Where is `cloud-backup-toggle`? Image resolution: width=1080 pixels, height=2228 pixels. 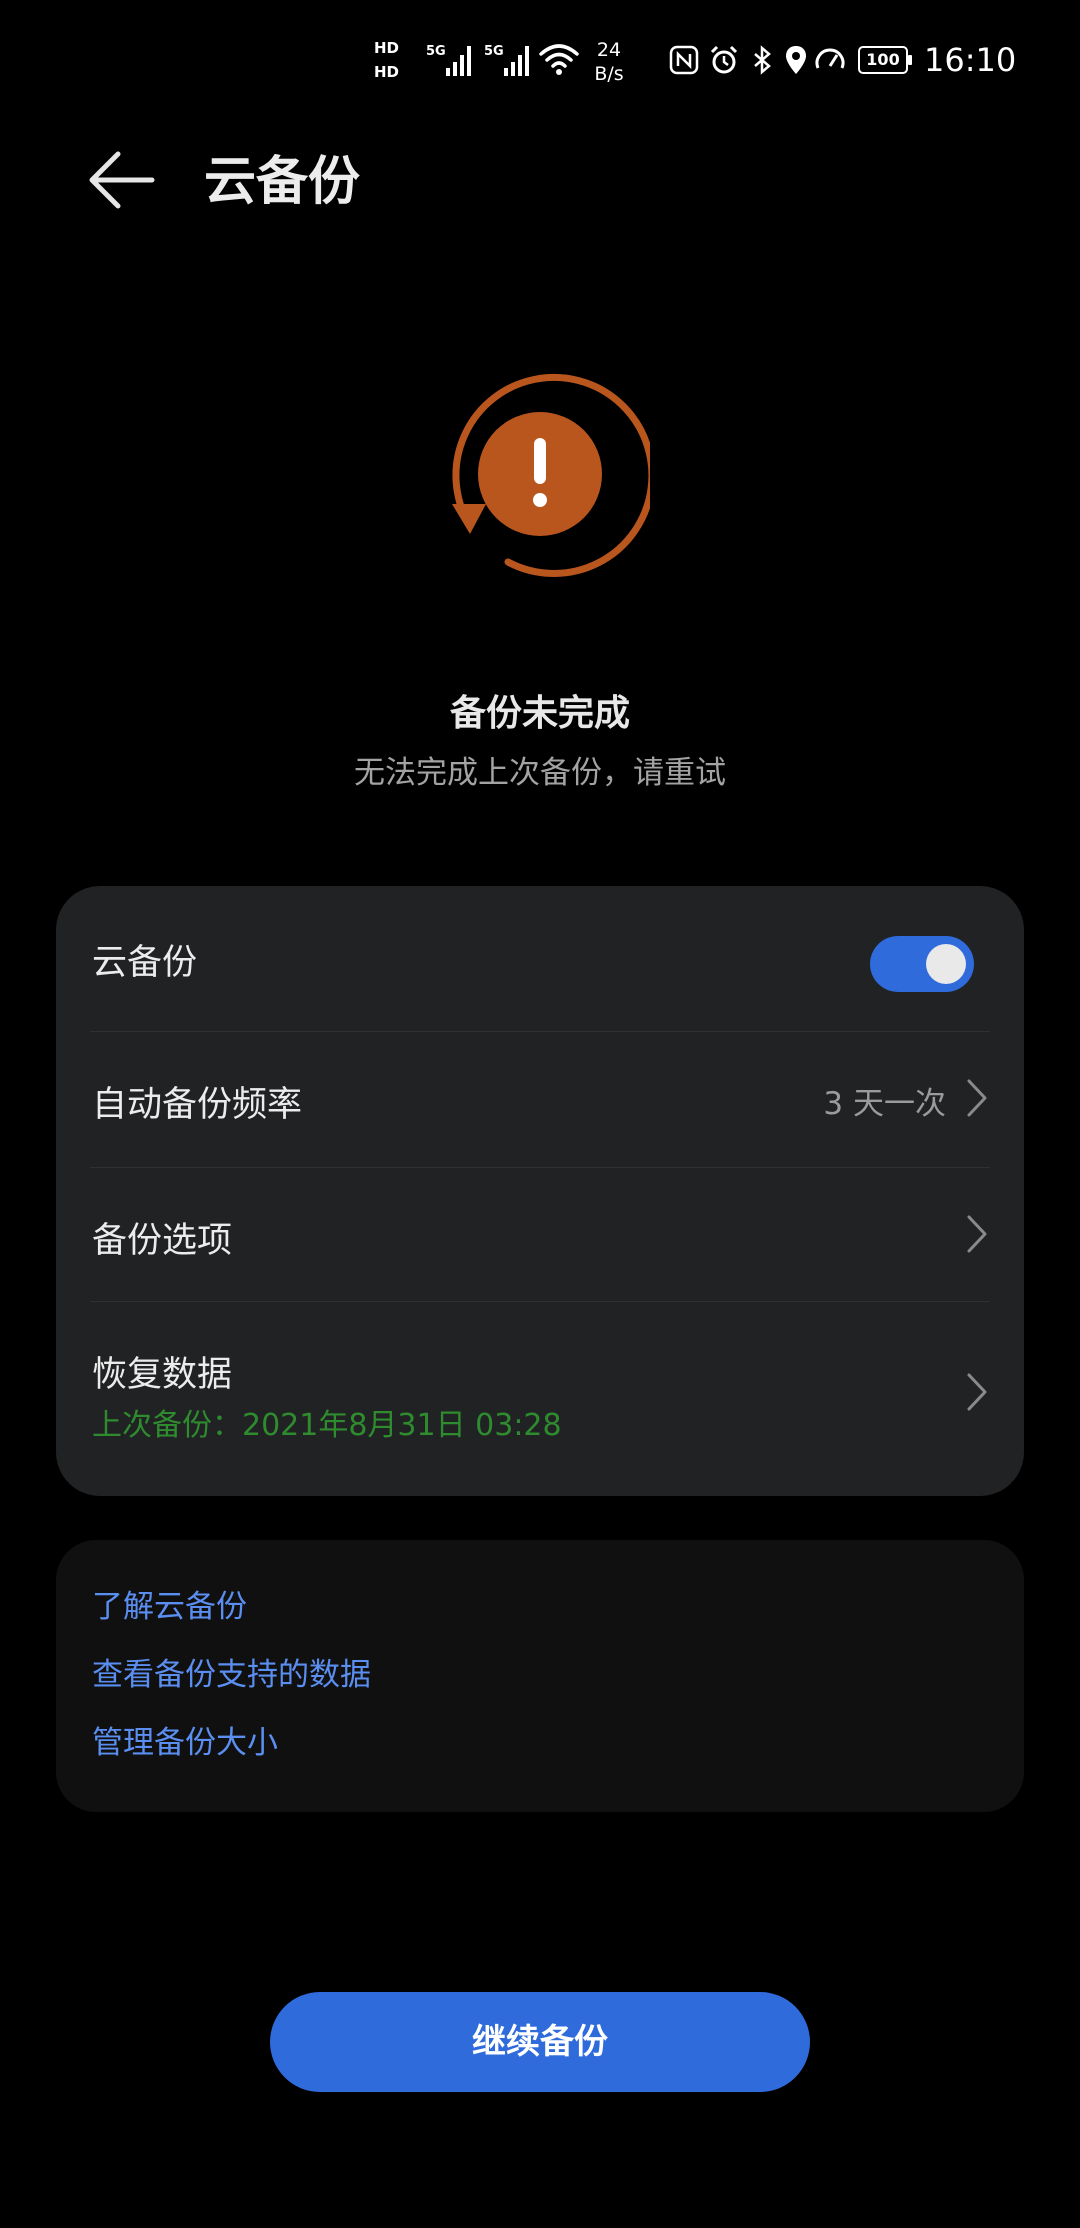 cloud-backup-toggle is located at coordinates (922, 964).